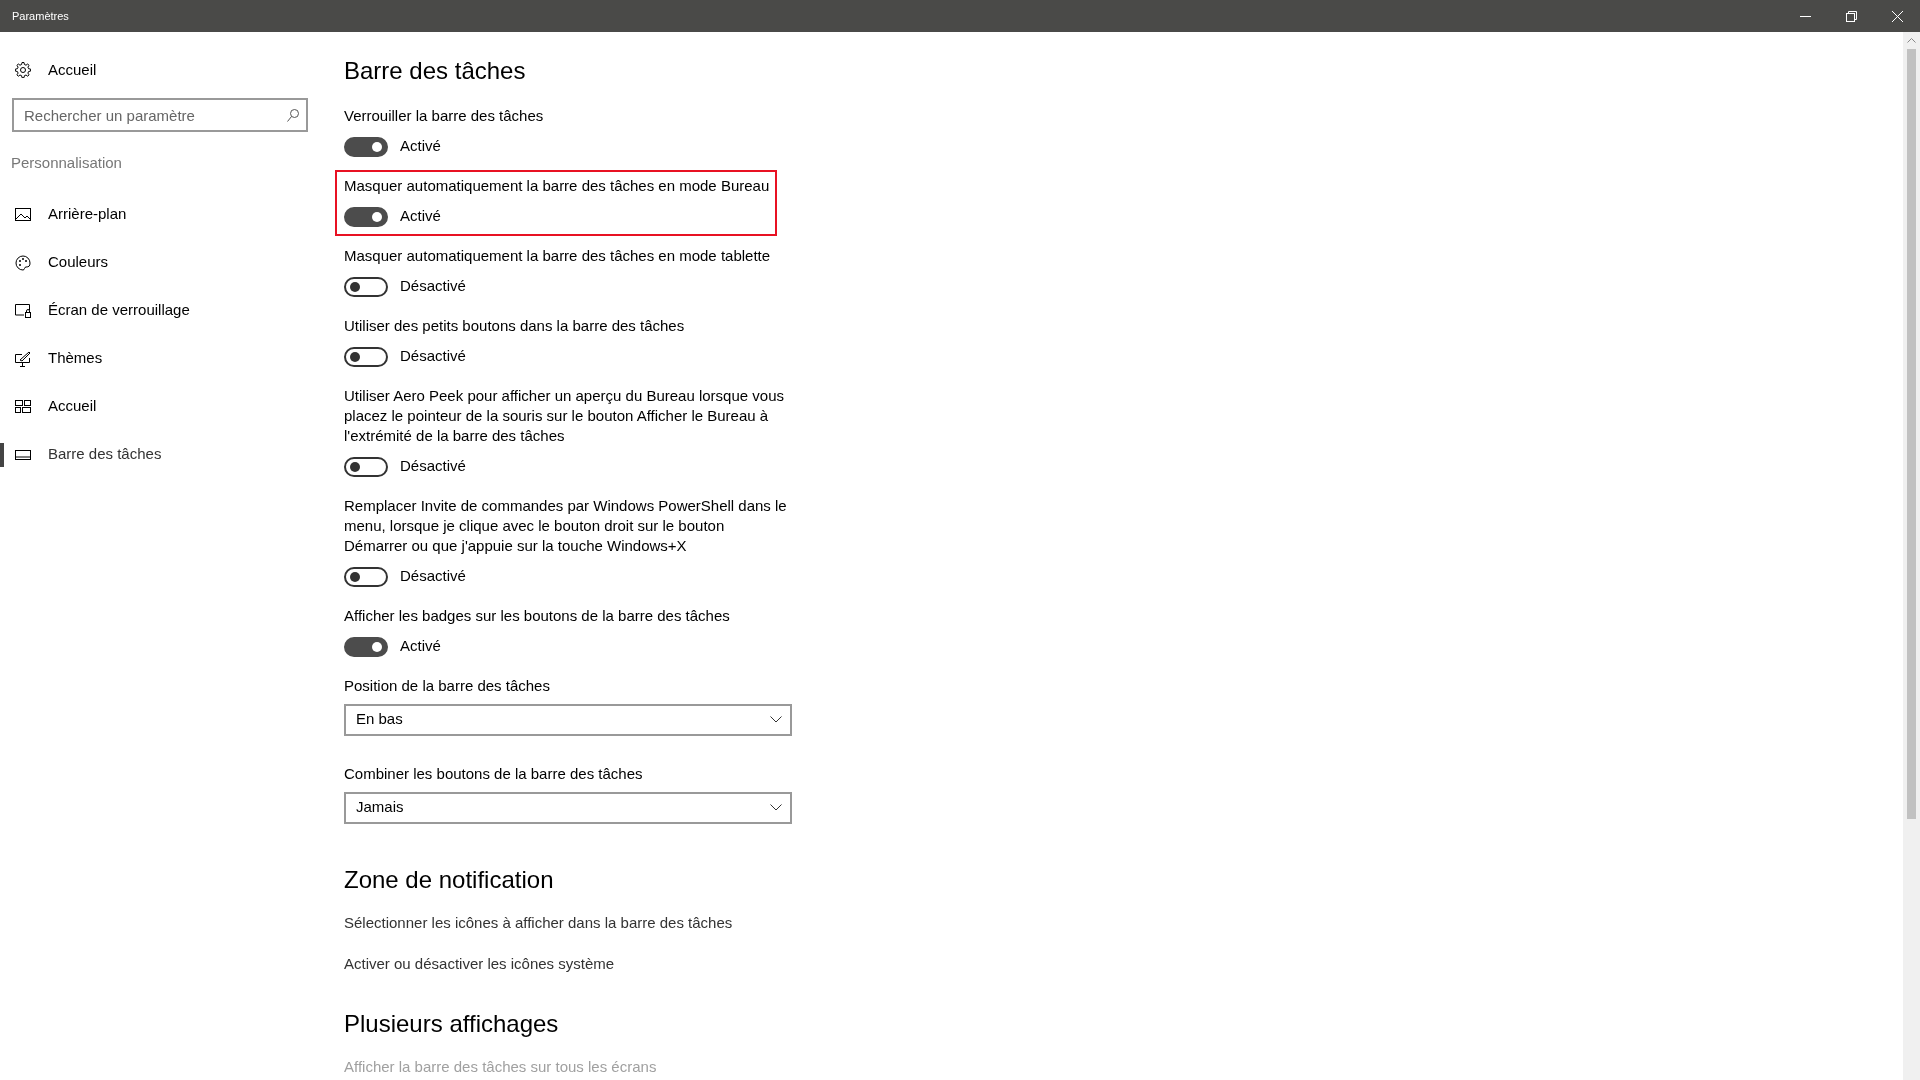 Image resolution: width=1920 pixels, height=1080 pixels. Describe the element at coordinates (293, 115) in the screenshot. I see `search-icon` at that location.